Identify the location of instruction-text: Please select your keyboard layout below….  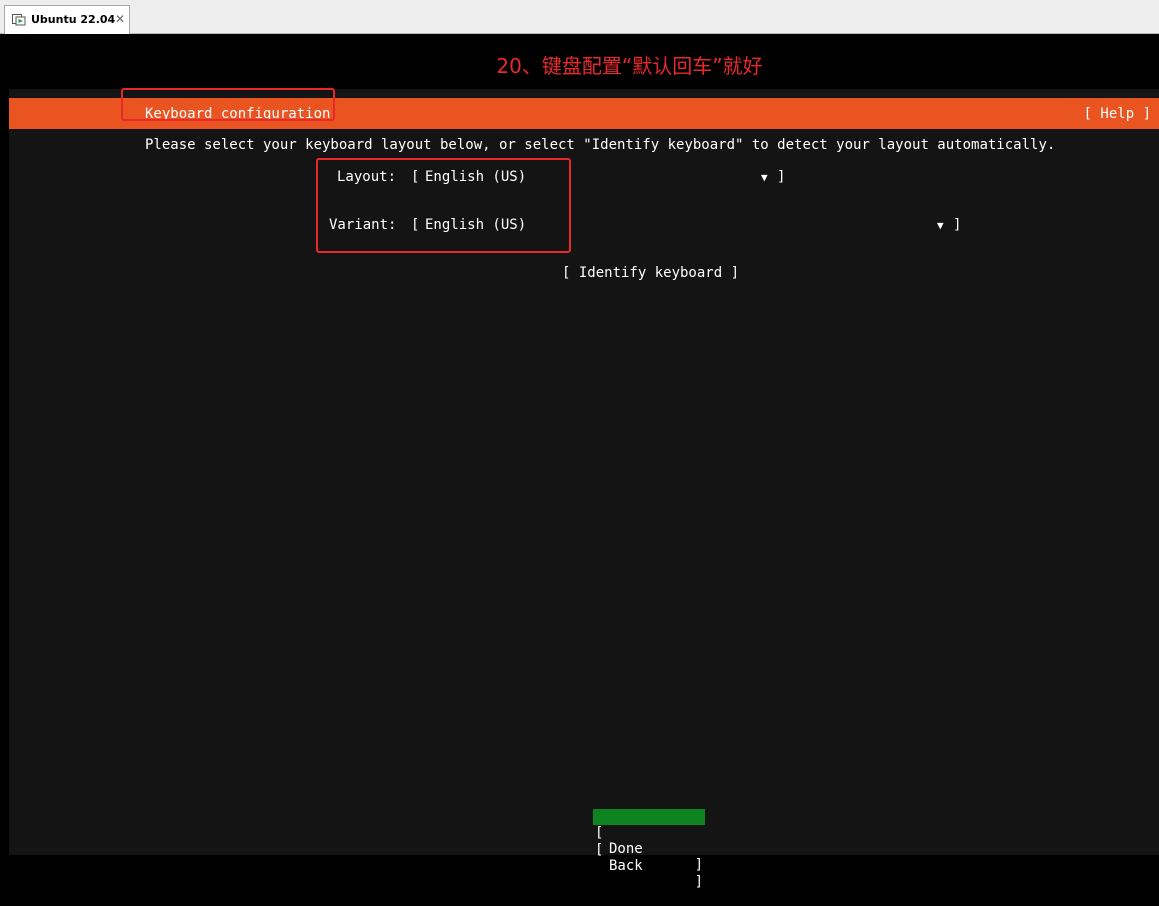
(600, 145).